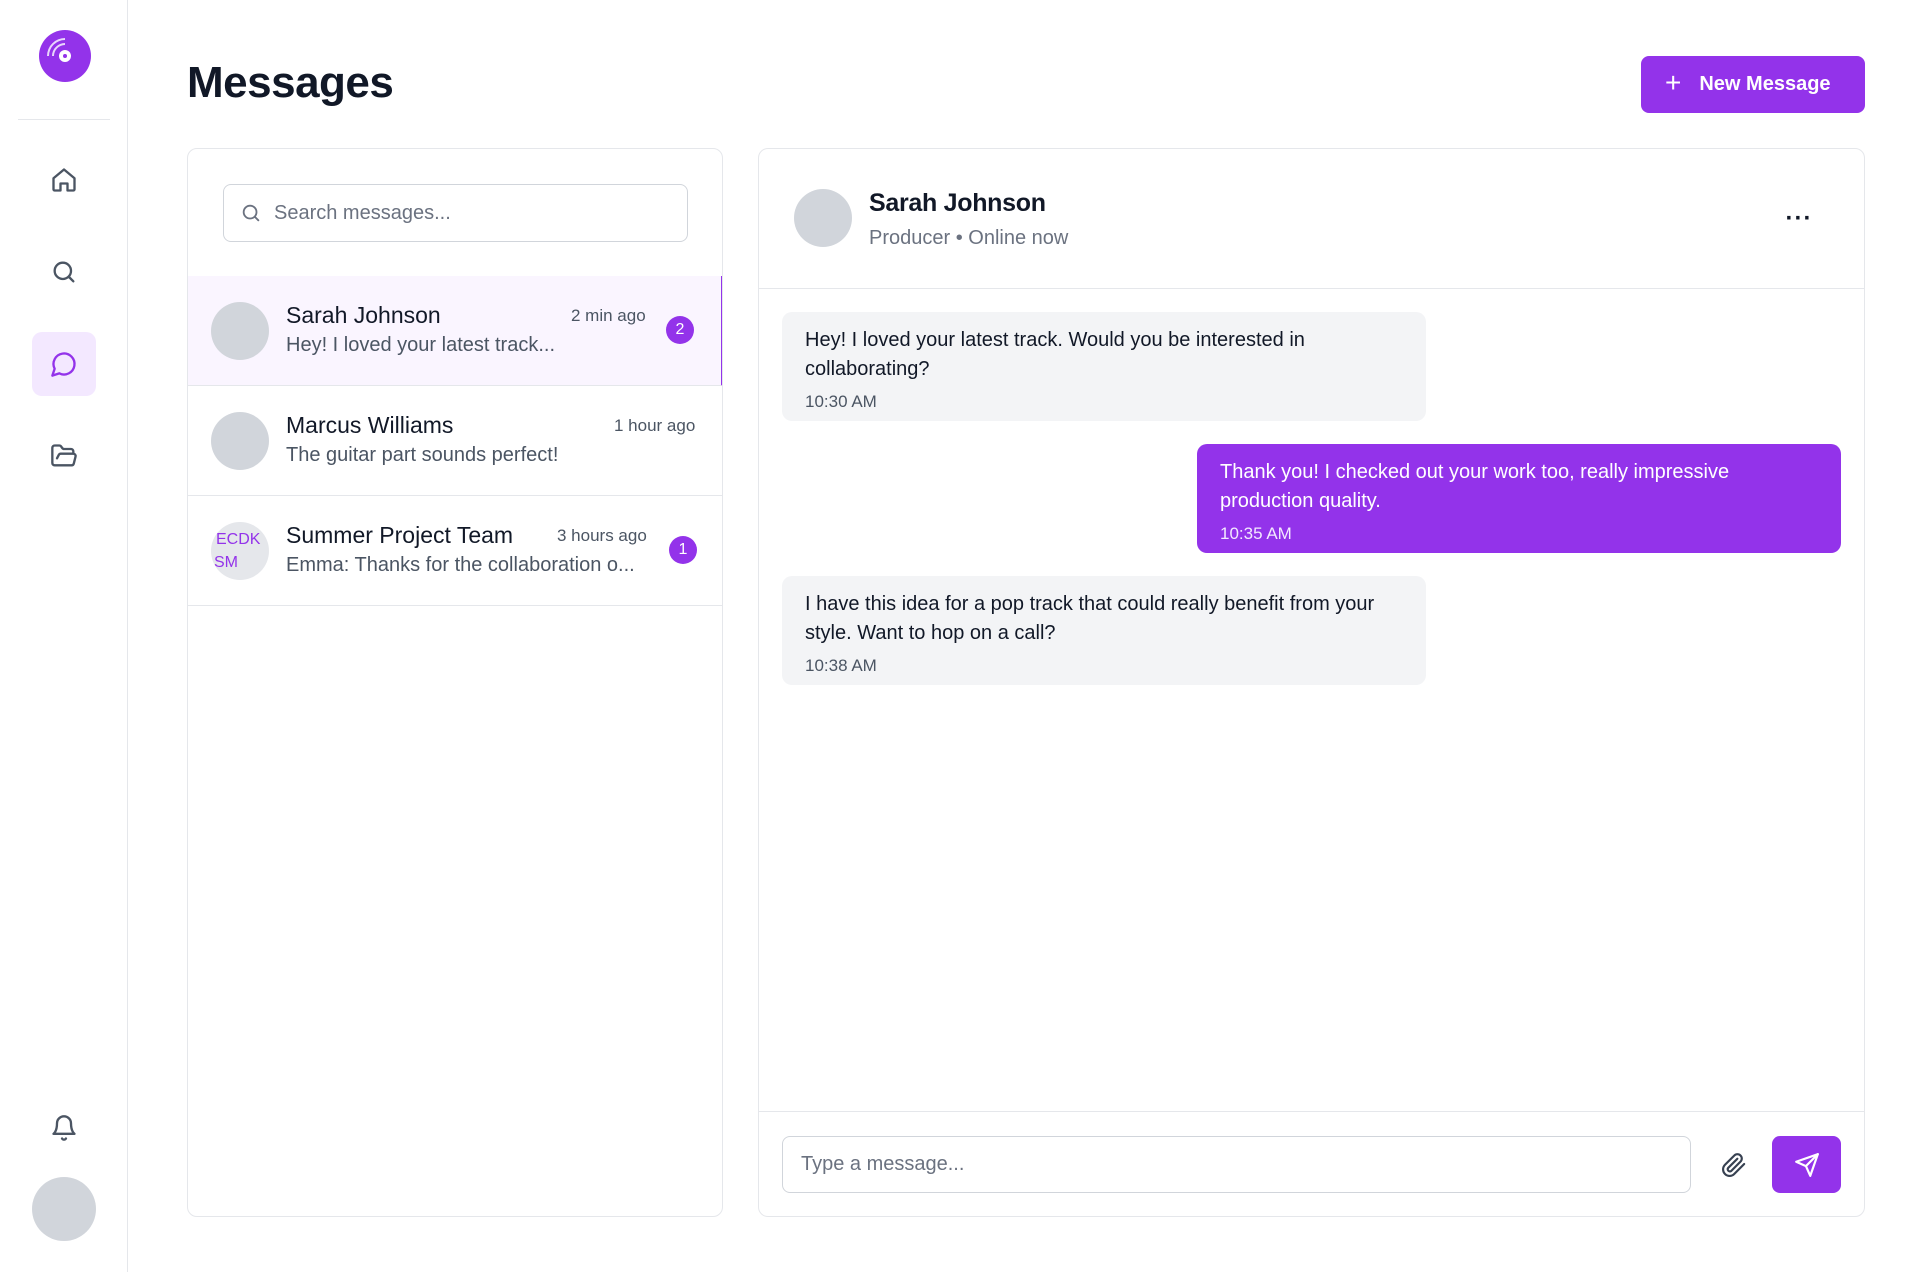 The width and height of the screenshot is (1920, 1272). I want to click on sidebar-item-home, so click(64, 180).